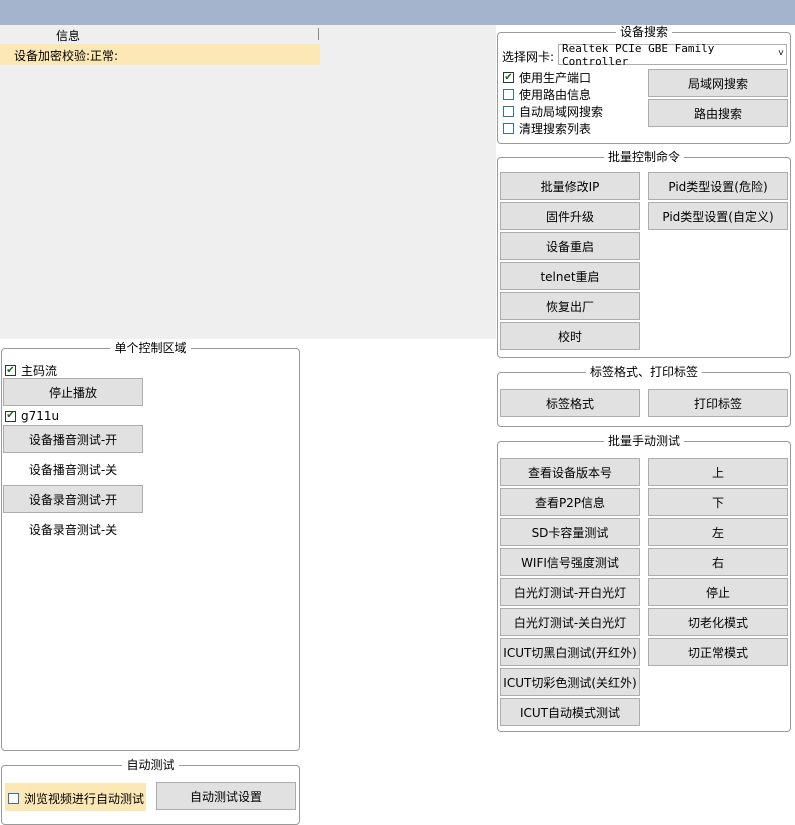 This screenshot has width=795, height=825. What do you see at coordinates (570, 592) in the screenshot?
I see `white-light-on-button: 白光灯测试-开白光灯` at bounding box center [570, 592].